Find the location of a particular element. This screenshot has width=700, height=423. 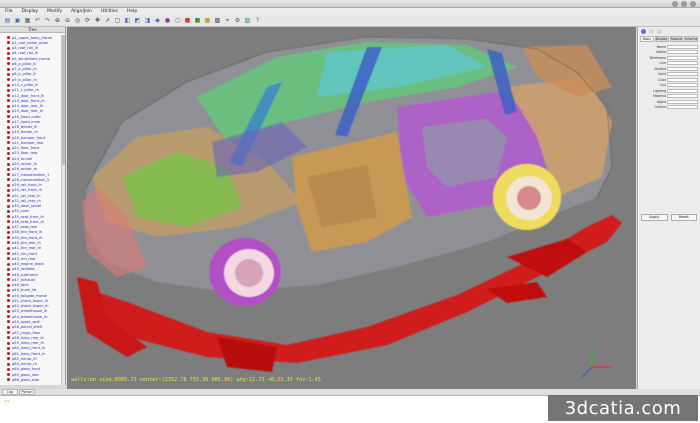

reset-button: Reset is located at coordinates (683, 217).